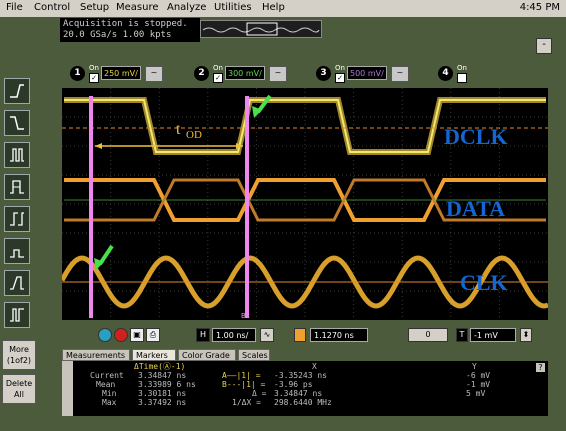 The width and height of the screenshot is (566, 431). I want to click on marker-a-x-value: -3.35243 ns, so click(300, 375).